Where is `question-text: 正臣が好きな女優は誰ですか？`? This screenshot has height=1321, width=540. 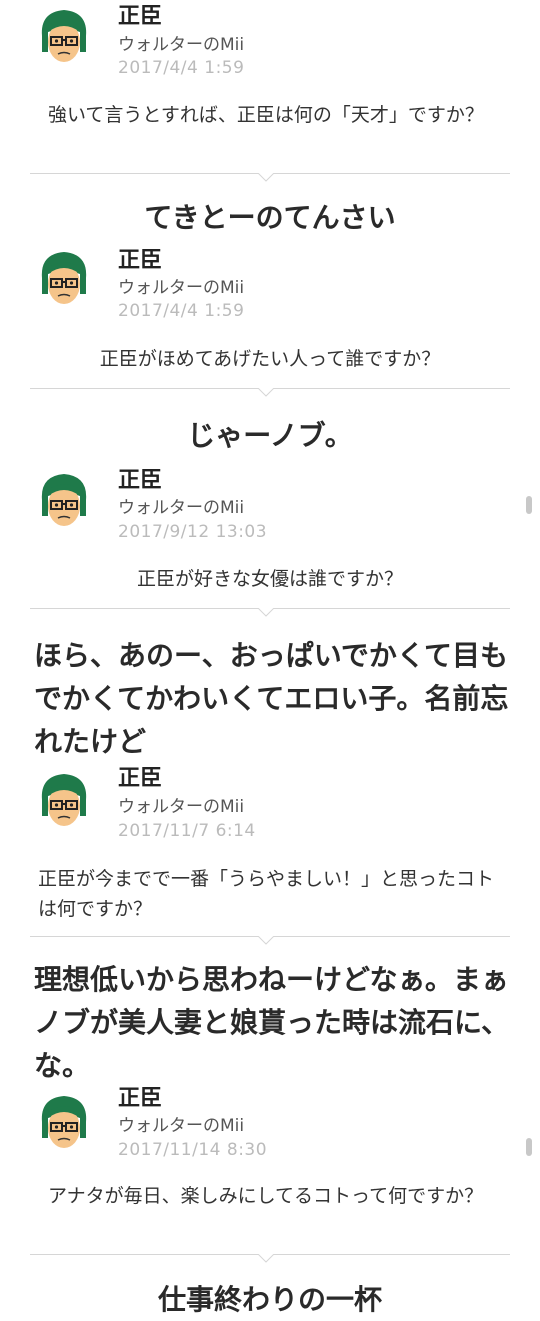
question-text: 正臣が好きな女優は誰ですか？ is located at coordinates (269, 579).